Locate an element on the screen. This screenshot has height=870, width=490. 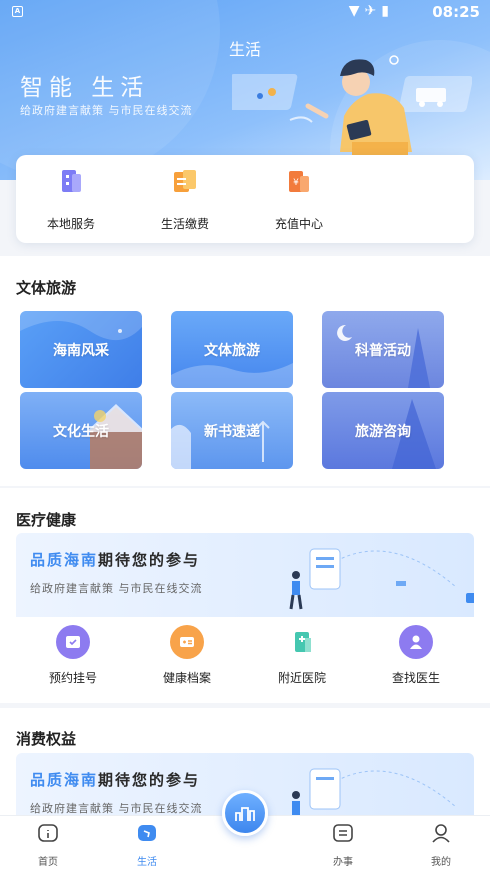
tile-new-books: 新书速递 is located at coordinates (232, 430).